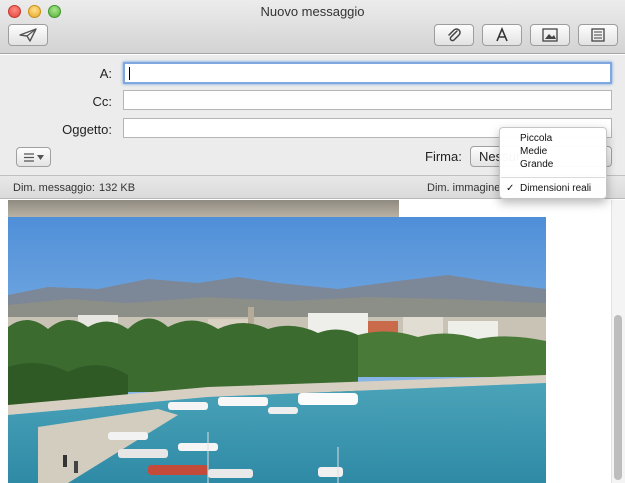  I want to click on list-icon, so click(28, 157).